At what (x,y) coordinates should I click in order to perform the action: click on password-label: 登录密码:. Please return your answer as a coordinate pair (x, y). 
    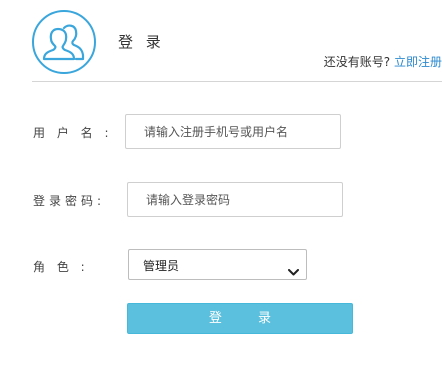
    Looking at the image, I should click on (69, 201).